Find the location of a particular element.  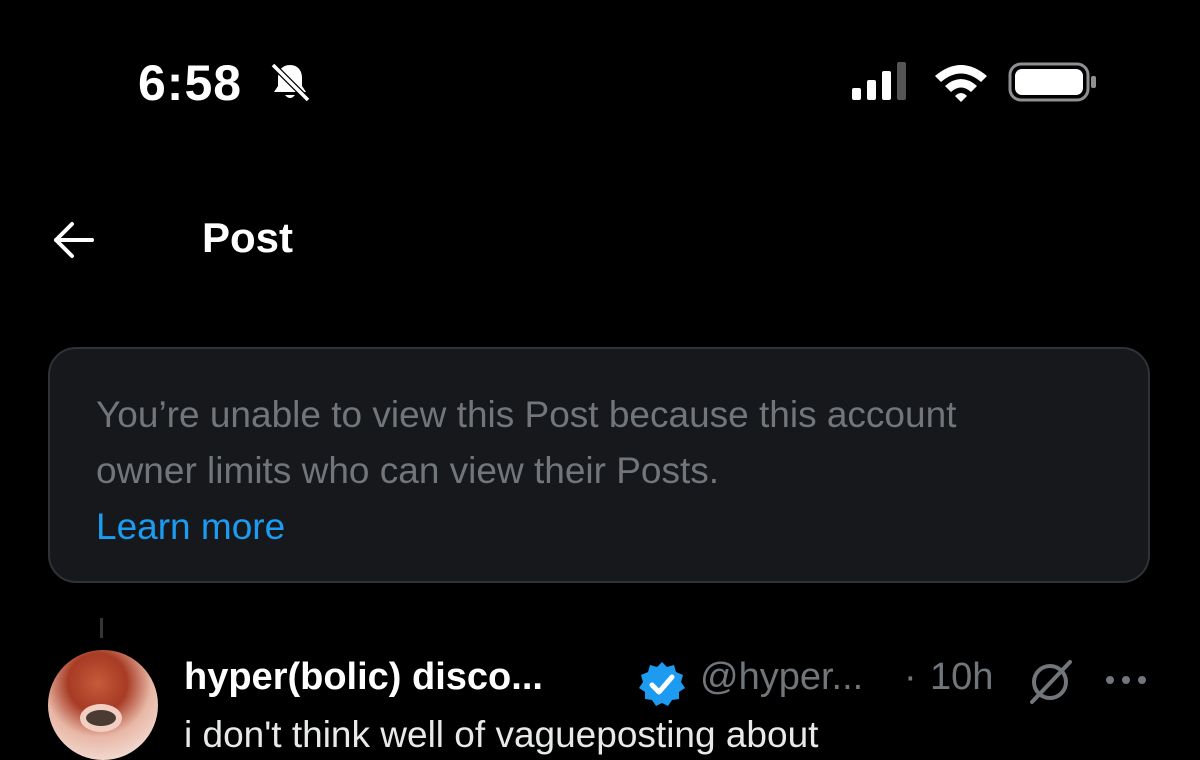

bell-off-icon is located at coordinates (290, 82).